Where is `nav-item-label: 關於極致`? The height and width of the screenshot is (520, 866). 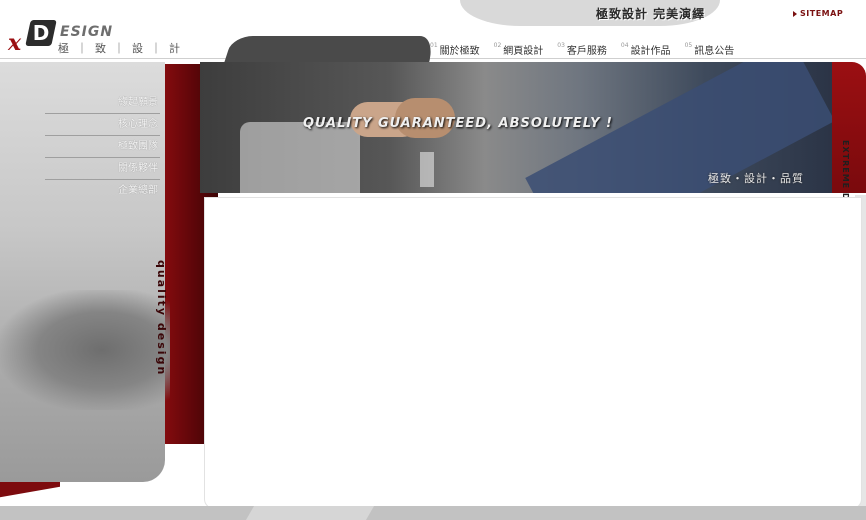
nav-item-label: 關於極致 is located at coordinates (459, 51).